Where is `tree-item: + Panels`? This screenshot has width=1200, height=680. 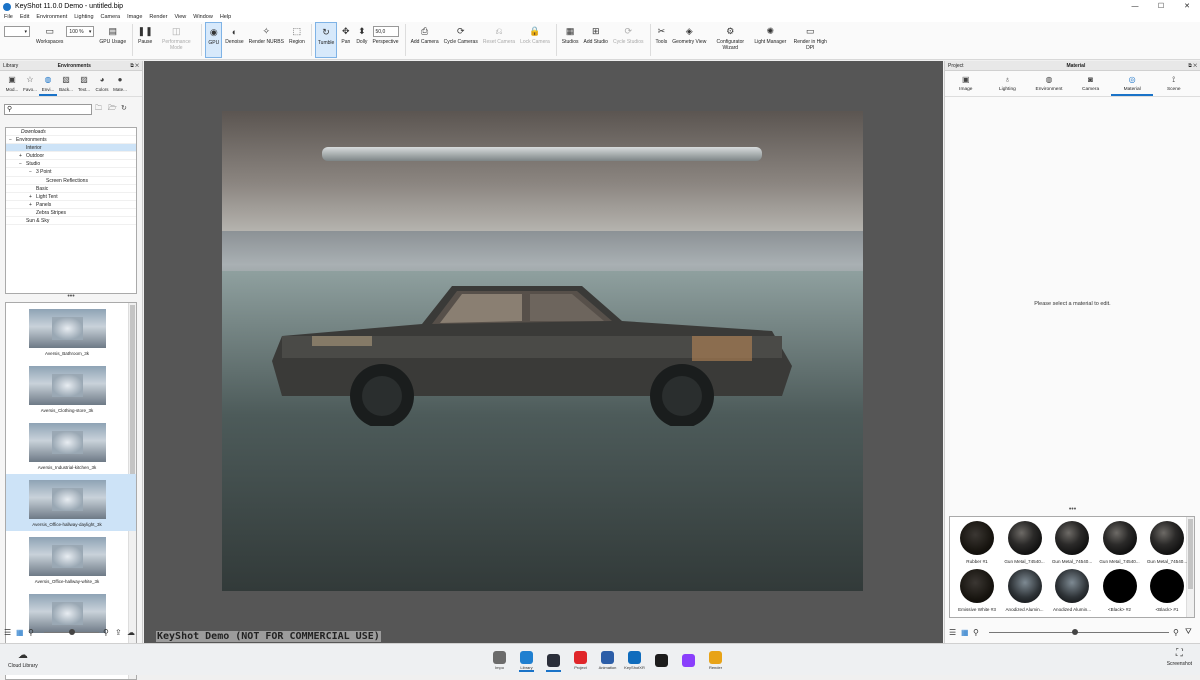
tree-item: + Panels is located at coordinates (71, 205).